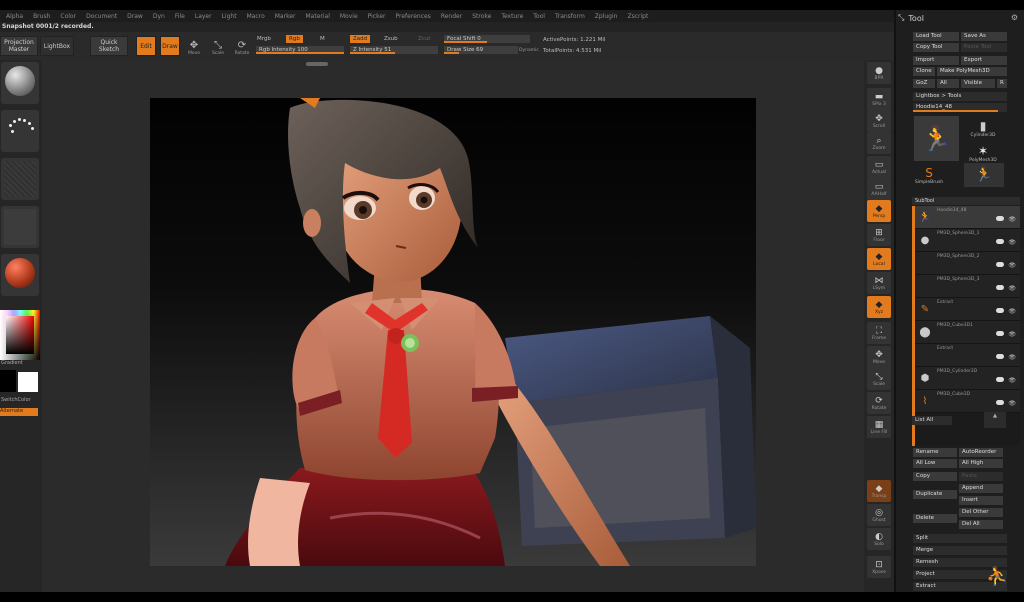 The height and width of the screenshot is (602, 1024). Describe the element at coordinates (637, 16) in the screenshot. I see `menu-item: Zscript` at that location.